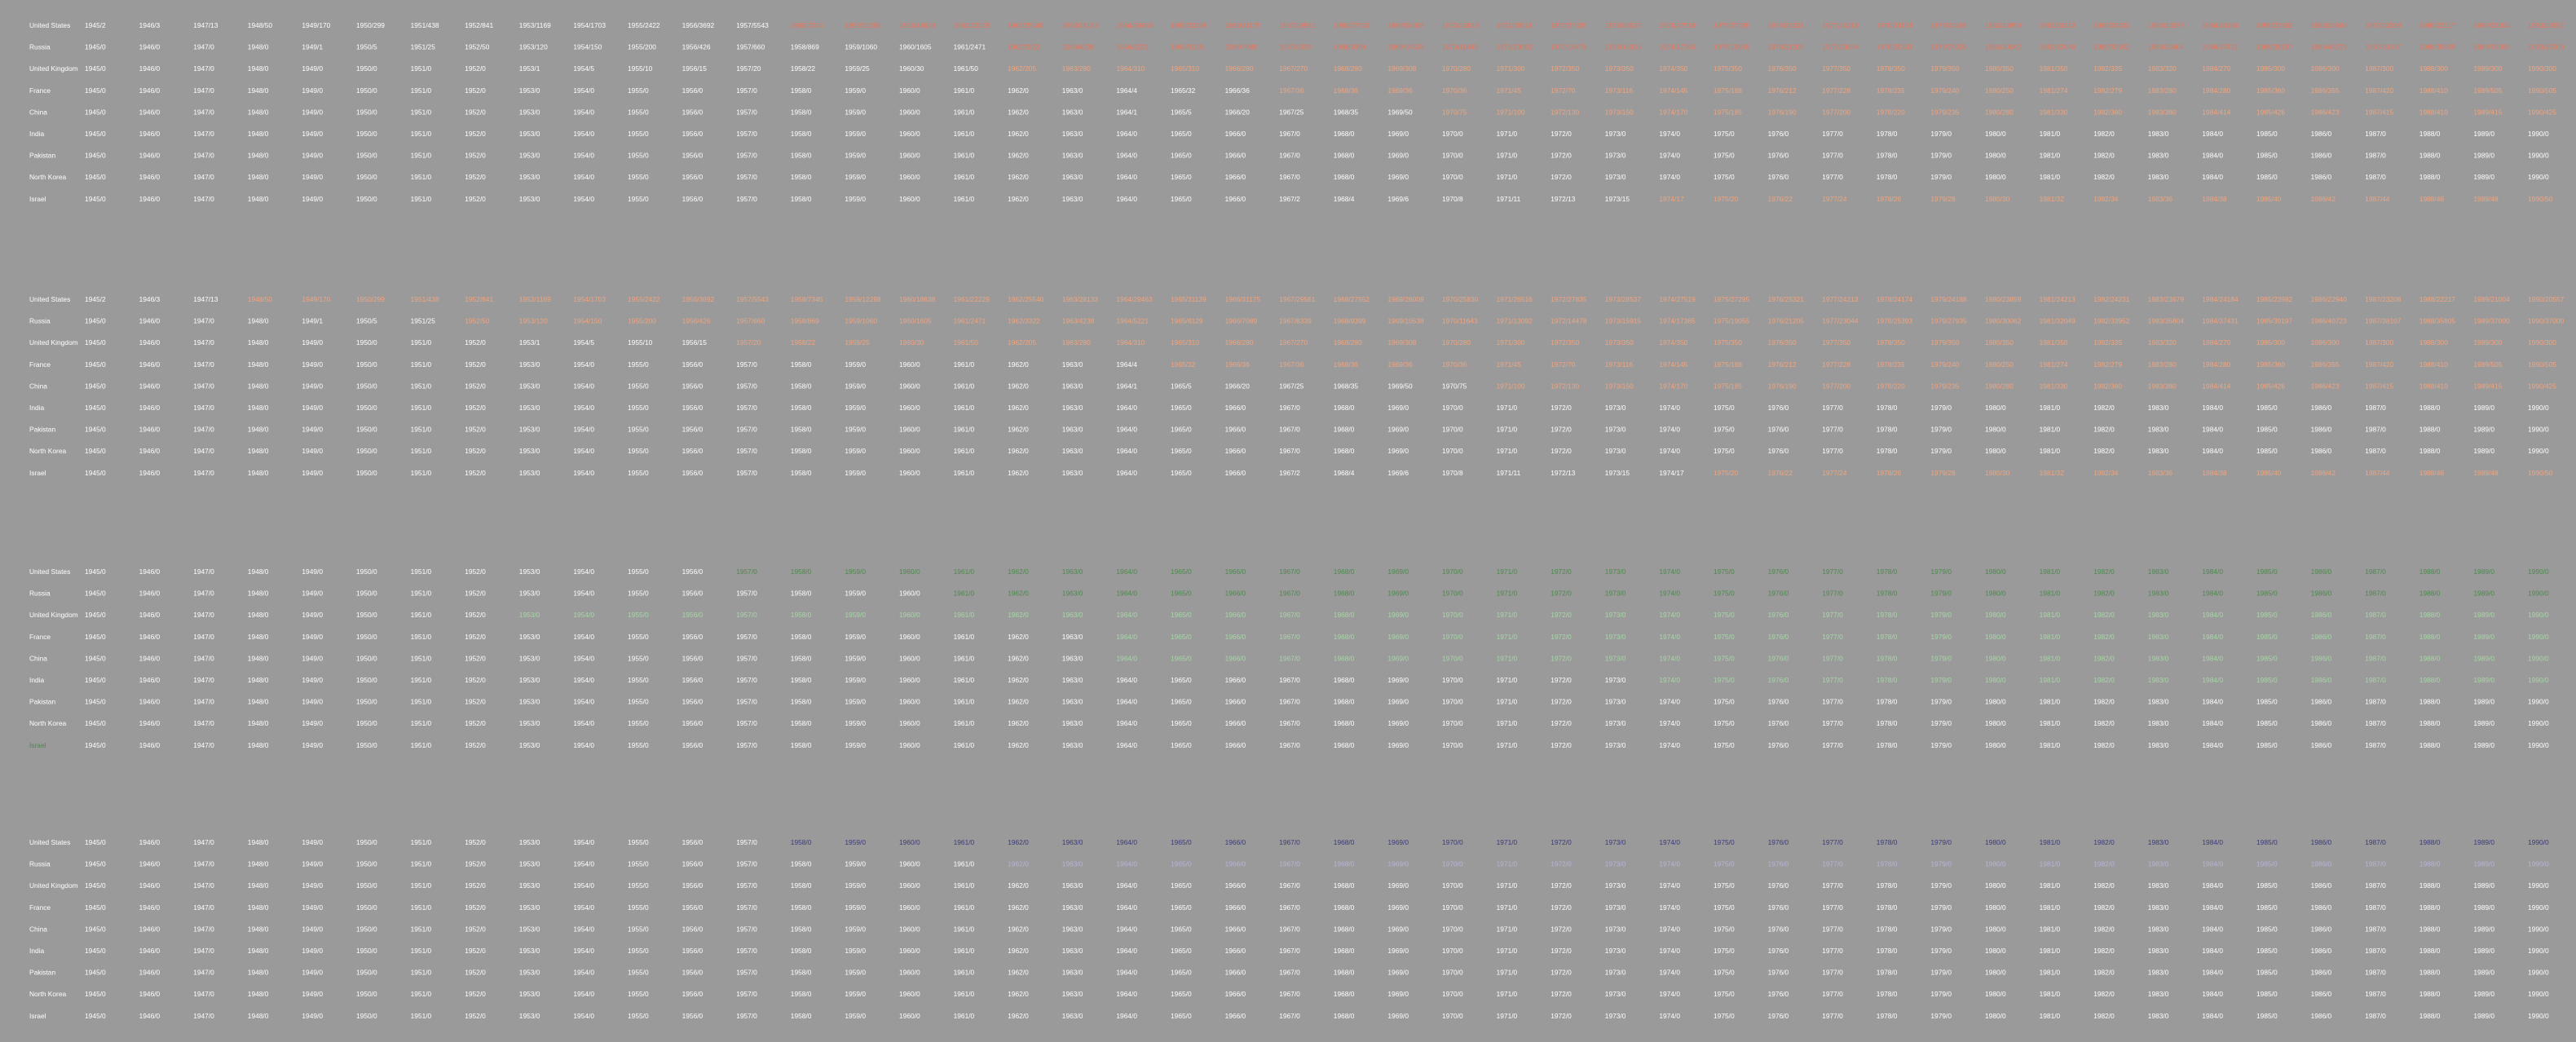 The width and height of the screenshot is (2576, 1042). Describe the element at coordinates (1024, 47) in the screenshot. I see `table-cell: 1962/3322` at that location.